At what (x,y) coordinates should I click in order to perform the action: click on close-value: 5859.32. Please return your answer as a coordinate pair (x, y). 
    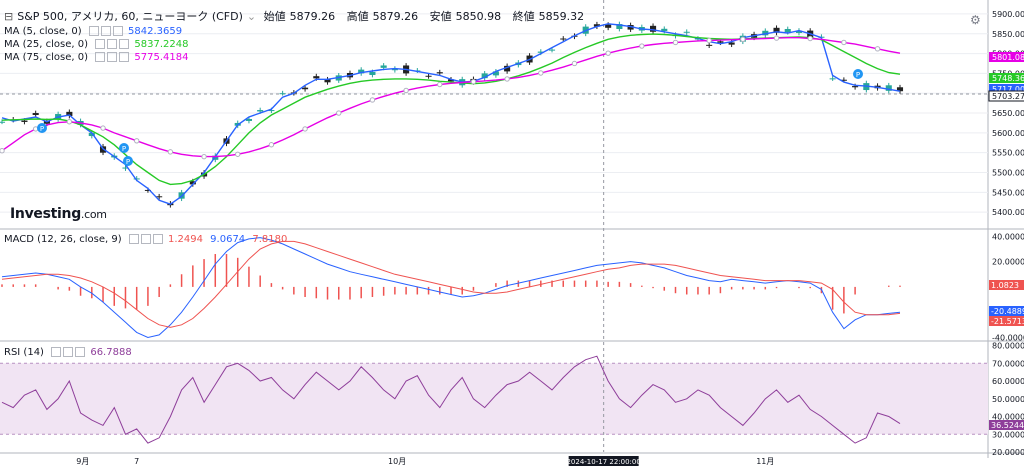
    Looking at the image, I should click on (561, 16).